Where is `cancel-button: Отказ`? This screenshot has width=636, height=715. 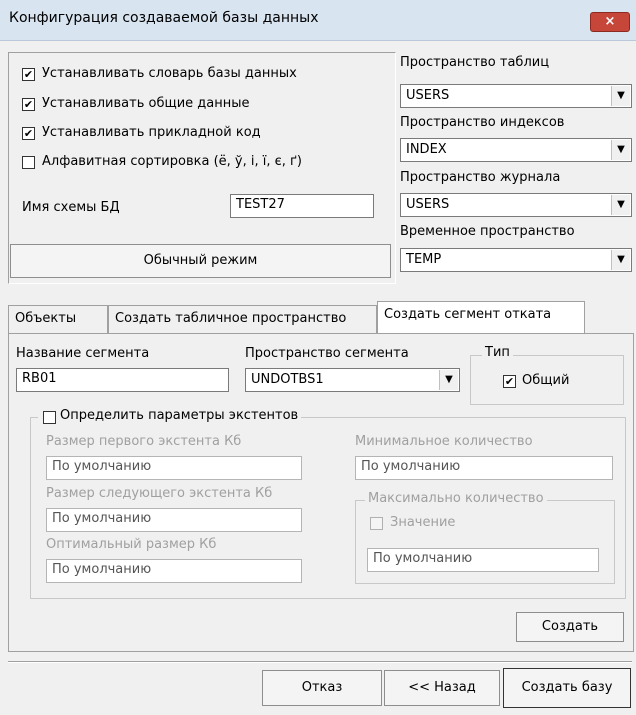 cancel-button: Отказ is located at coordinates (322, 688).